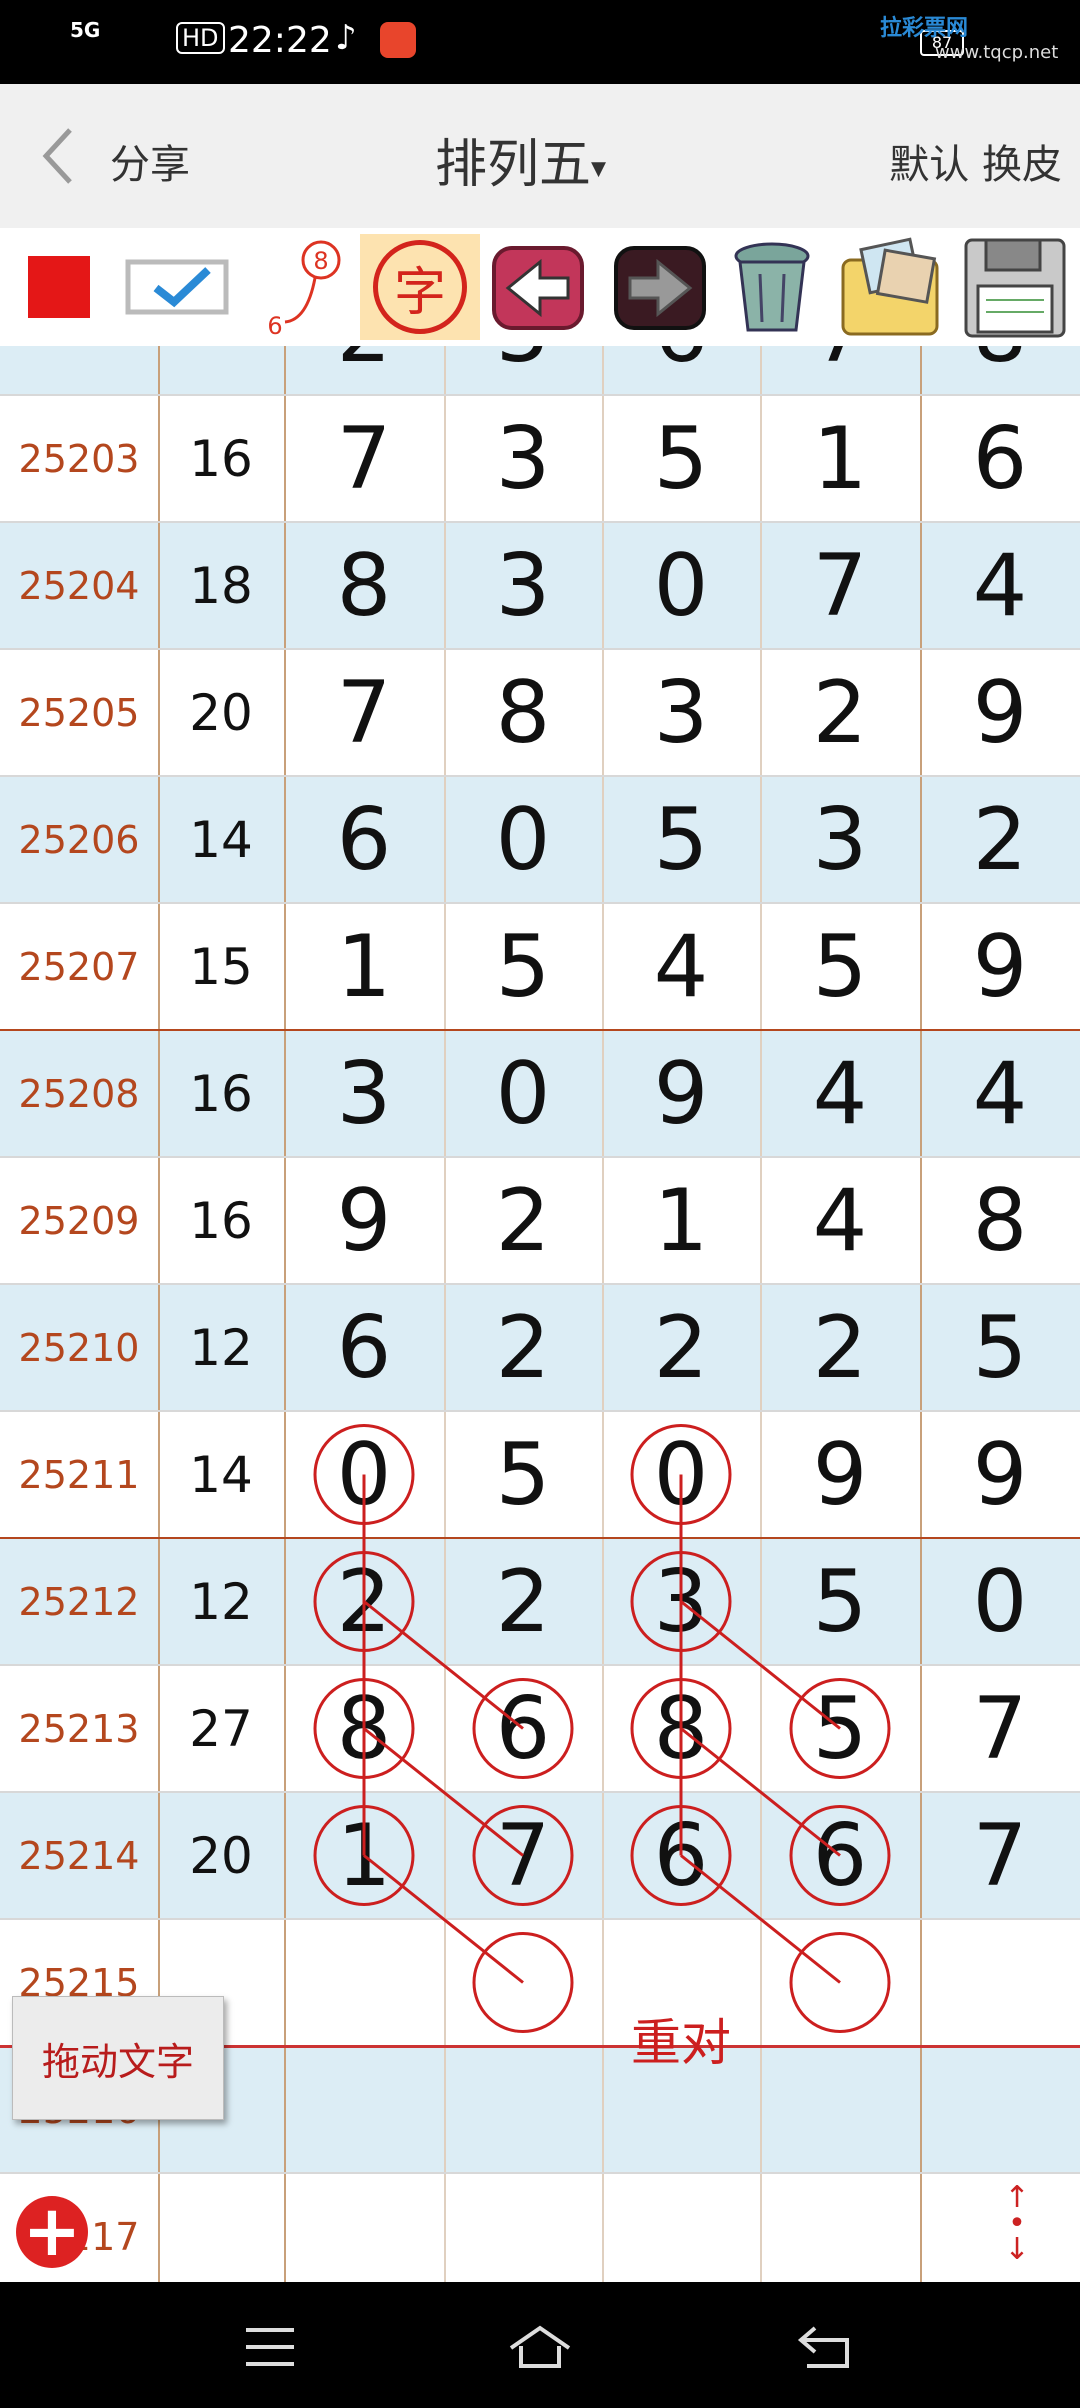 The image size is (1080, 2408). Describe the element at coordinates (772, 287) in the screenshot. I see `trash-icon` at that location.